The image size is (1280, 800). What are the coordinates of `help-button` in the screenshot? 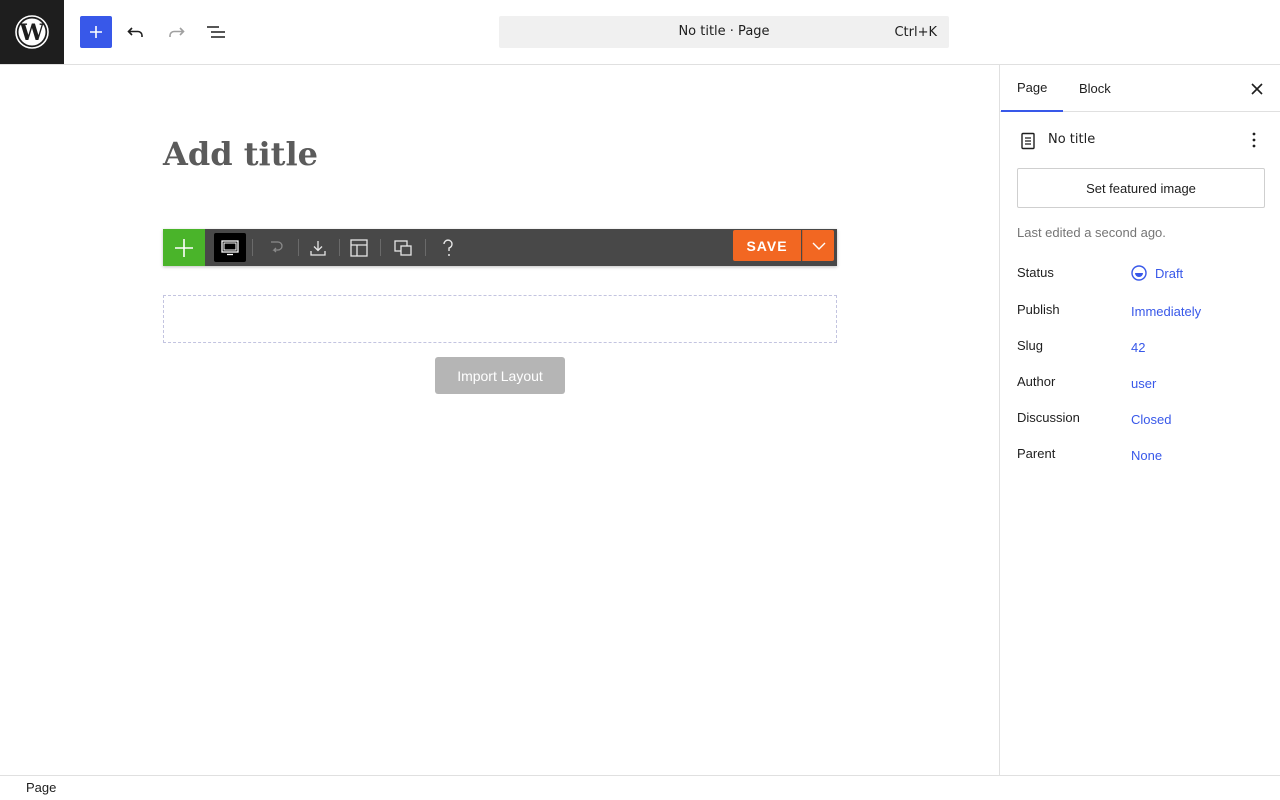 It's located at (448, 247).